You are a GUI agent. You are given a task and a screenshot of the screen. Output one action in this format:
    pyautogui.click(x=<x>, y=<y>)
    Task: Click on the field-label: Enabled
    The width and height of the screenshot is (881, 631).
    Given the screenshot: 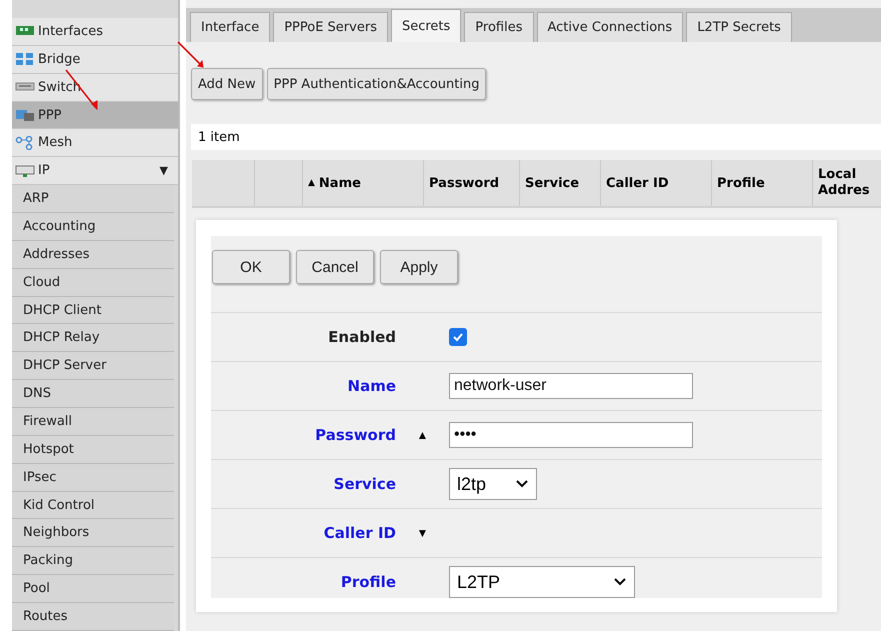 What is the action you would take?
    pyautogui.click(x=361, y=337)
    